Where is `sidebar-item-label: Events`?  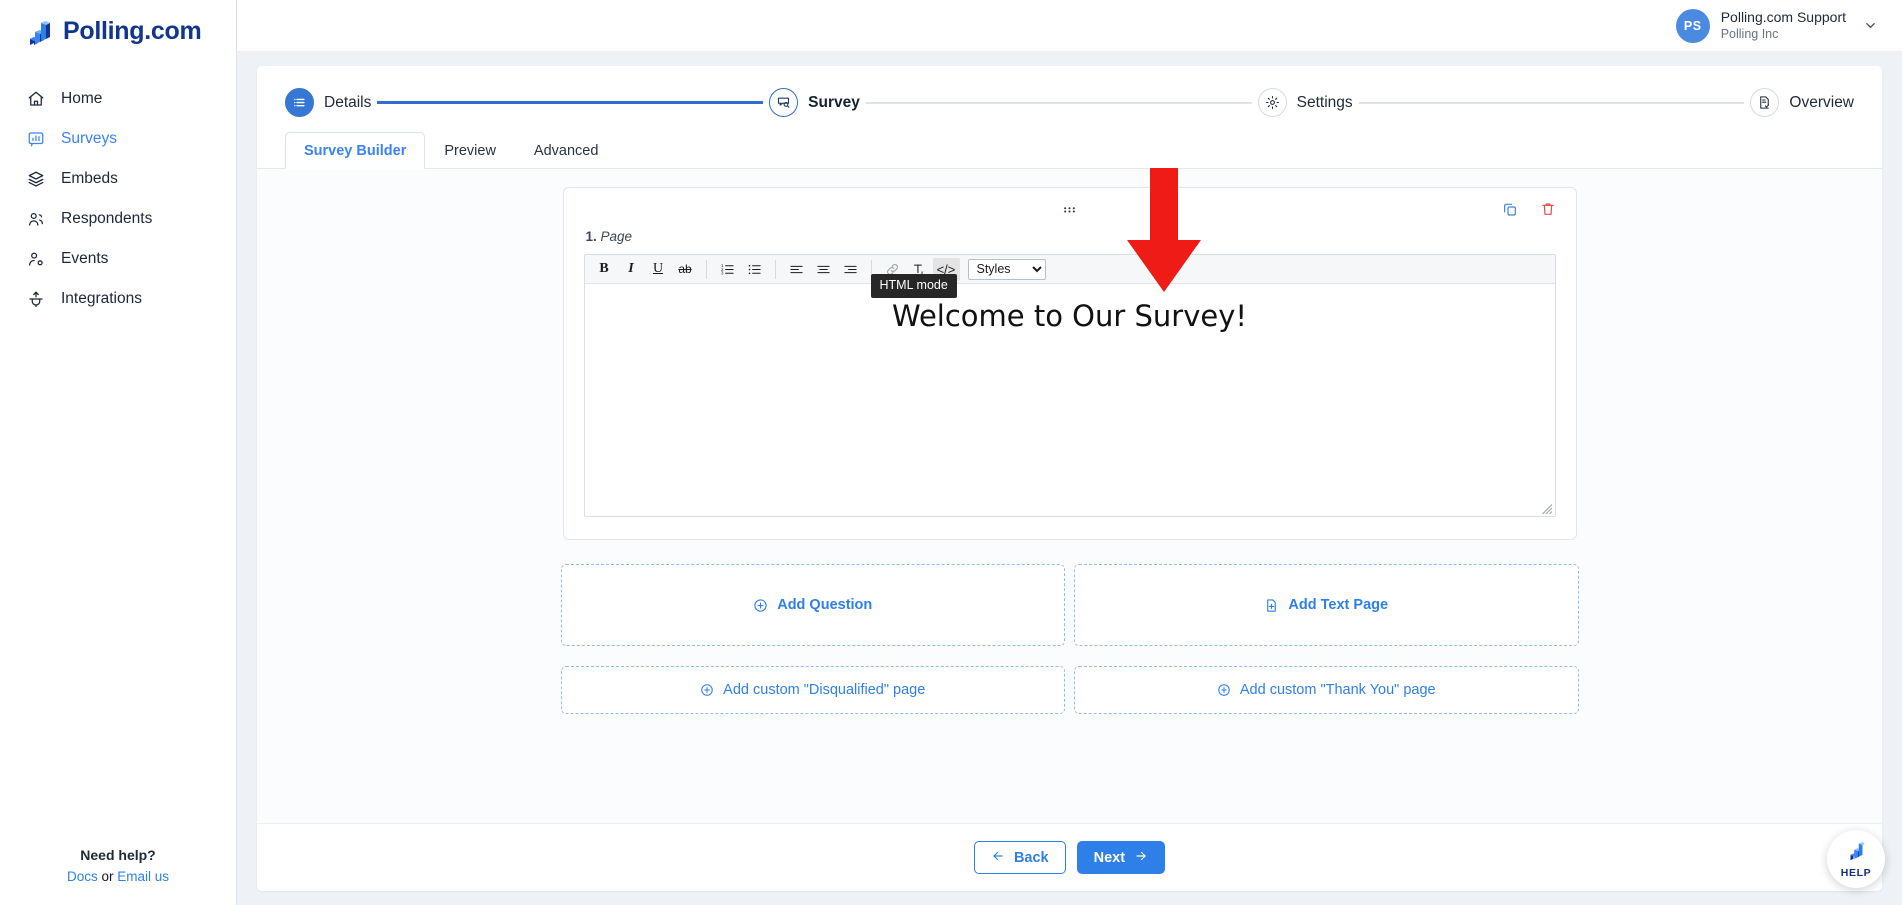
sidebar-item-label: Events is located at coordinates (85, 258).